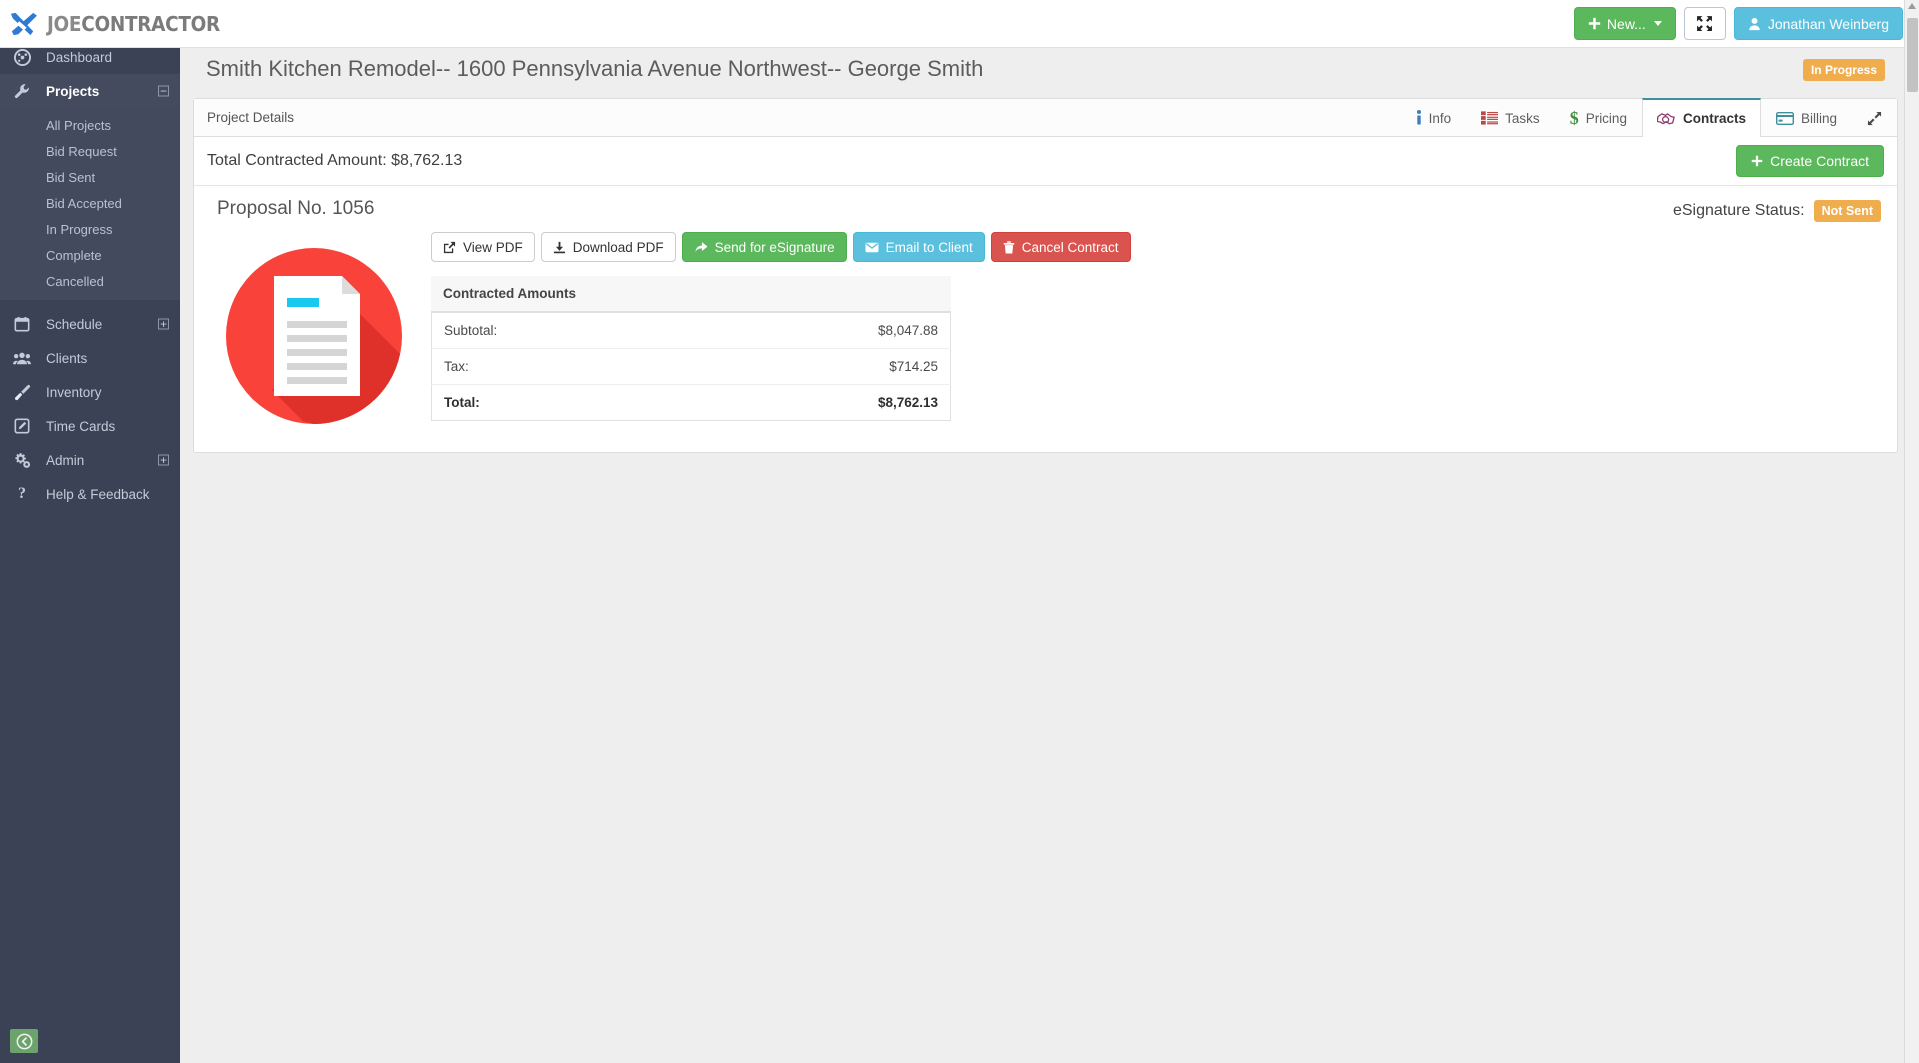  What do you see at coordinates (1911, 531) in the screenshot?
I see `page-scrollbar` at bounding box center [1911, 531].